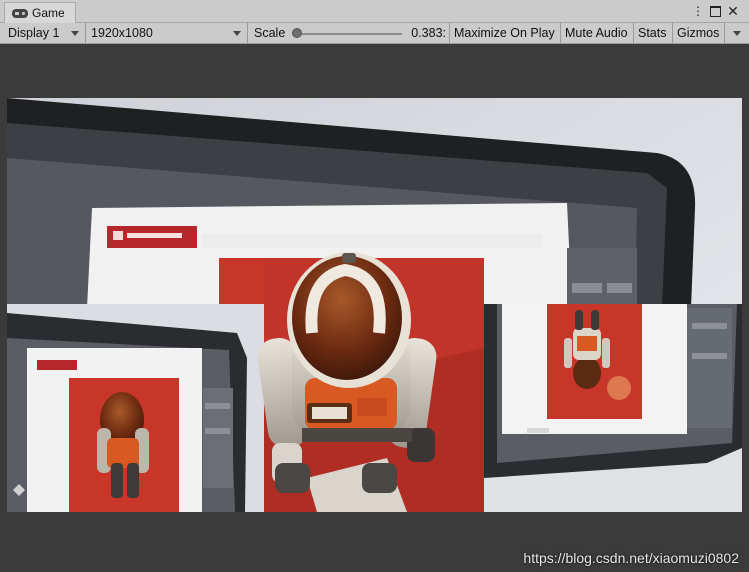  I want to click on display-dropdown: Display 1, so click(43, 33).